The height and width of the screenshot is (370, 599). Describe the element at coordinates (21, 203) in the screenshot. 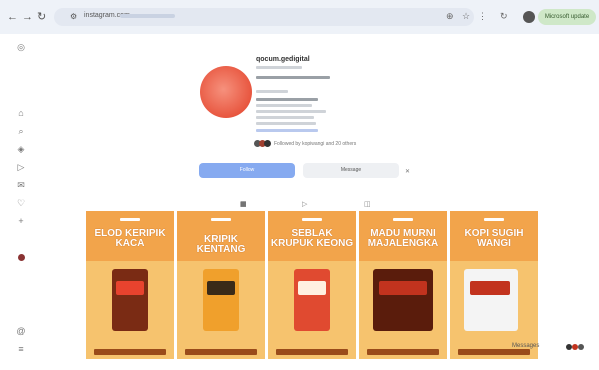

I see `notifications-icon: ♡` at that location.